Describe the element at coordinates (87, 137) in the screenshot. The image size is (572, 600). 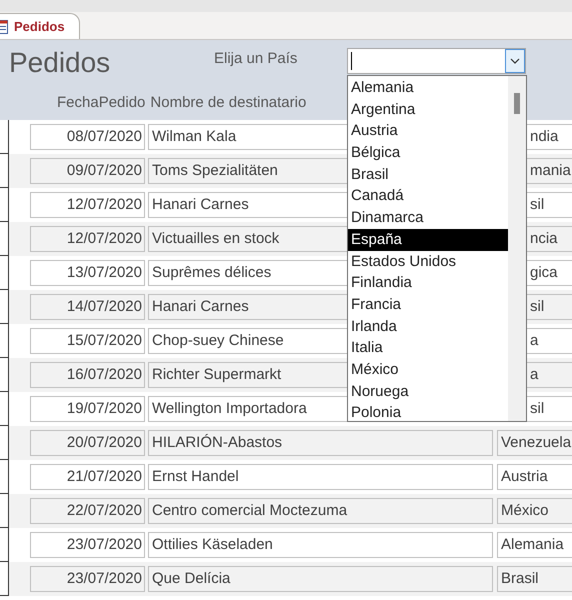
I see `date-field: 08/07/2020` at that location.